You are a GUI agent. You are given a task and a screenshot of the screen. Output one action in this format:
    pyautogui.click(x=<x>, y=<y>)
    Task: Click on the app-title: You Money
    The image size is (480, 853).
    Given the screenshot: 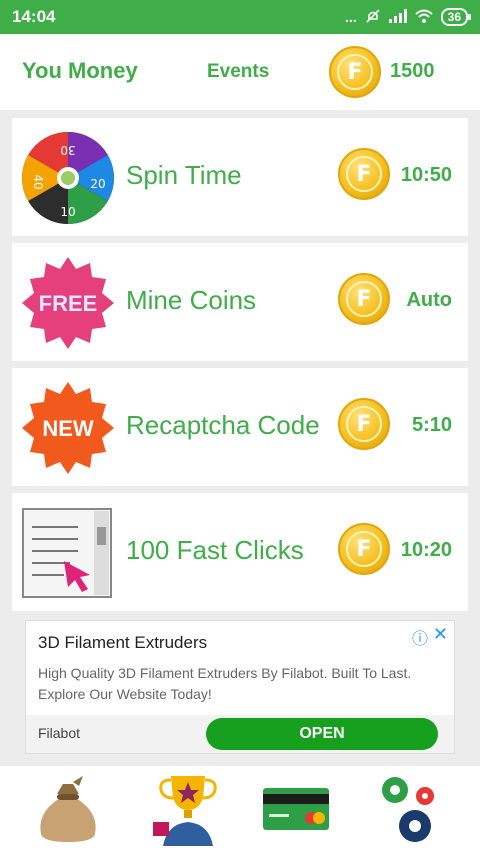 What is the action you would take?
    pyautogui.click(x=80, y=71)
    